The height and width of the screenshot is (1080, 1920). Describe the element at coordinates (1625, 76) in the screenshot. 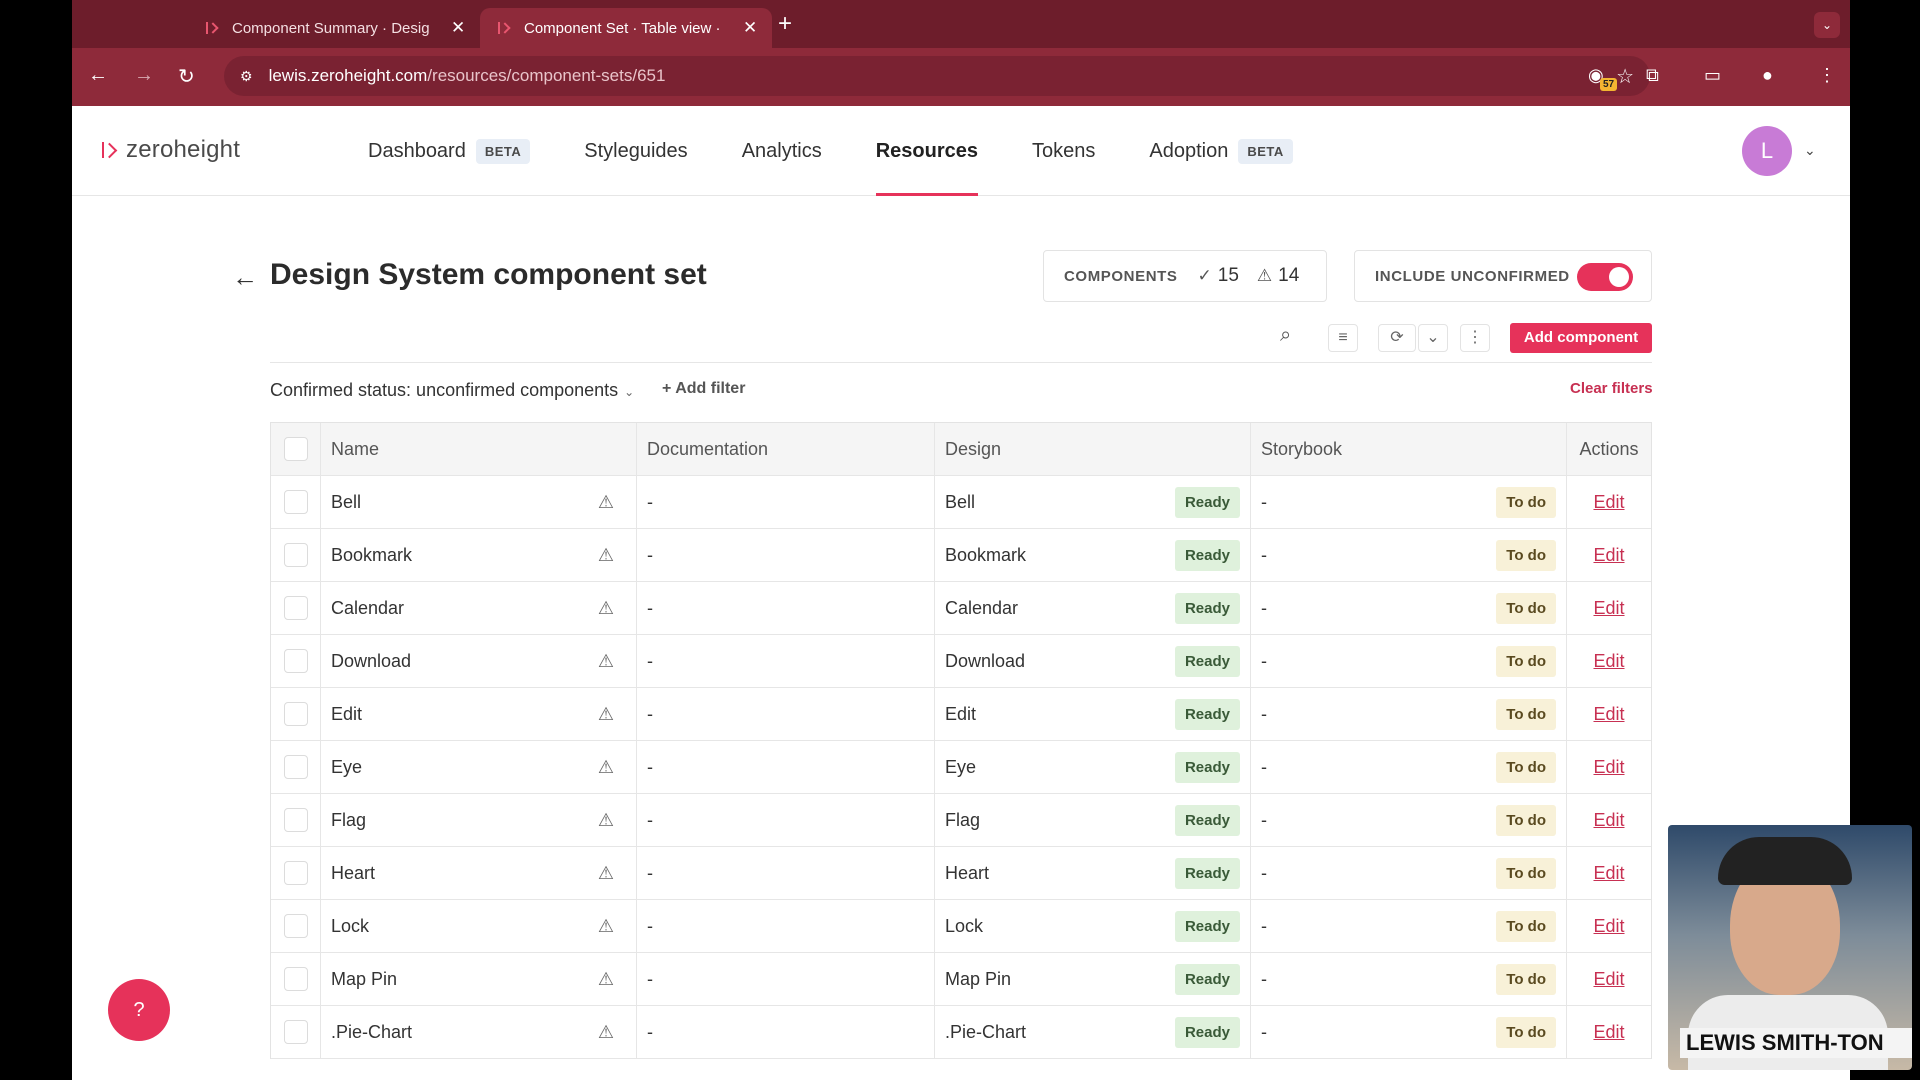

I see `bookmark-star-icon: ☆` at that location.